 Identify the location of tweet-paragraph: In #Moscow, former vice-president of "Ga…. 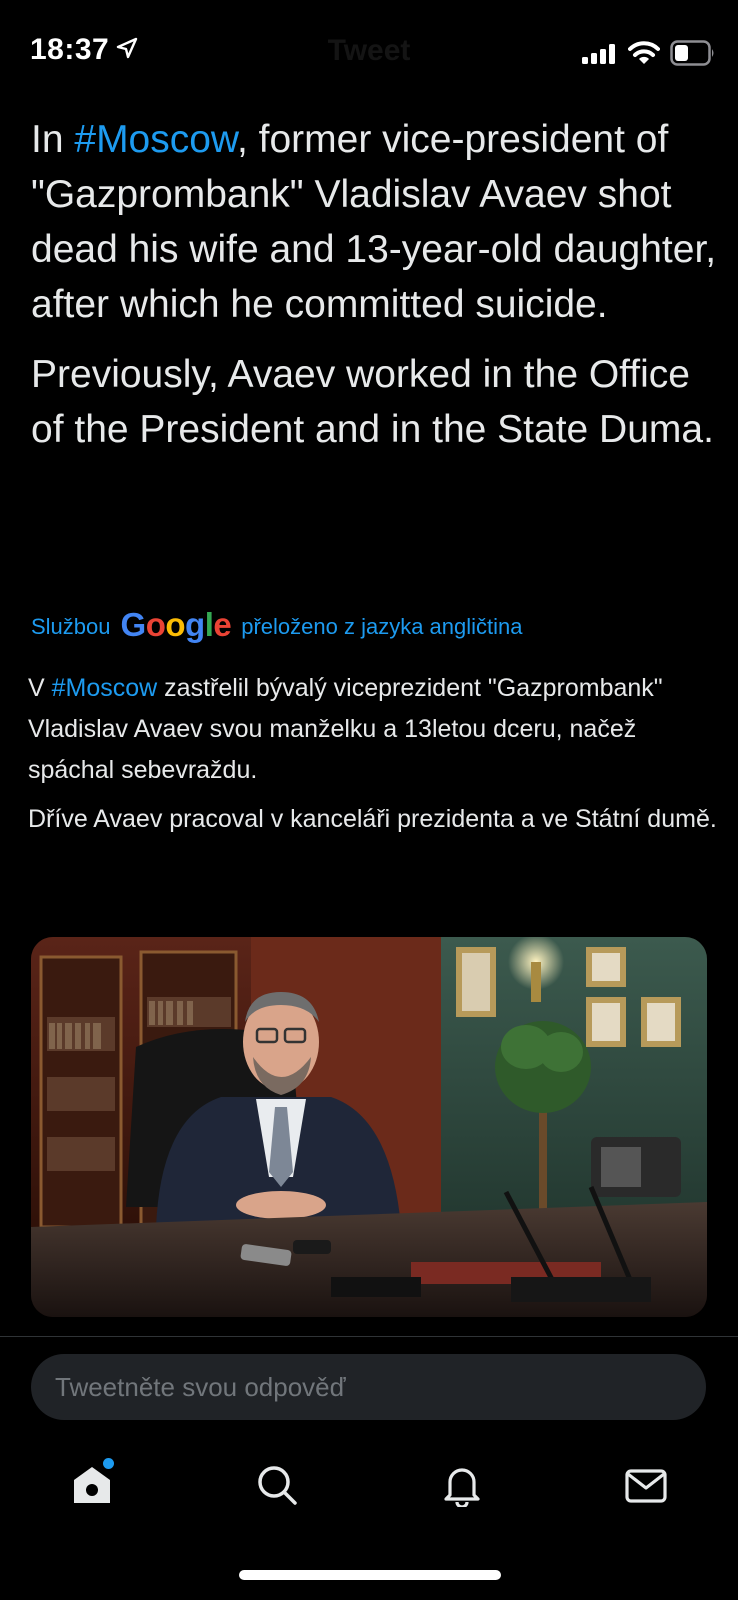
(376, 222).